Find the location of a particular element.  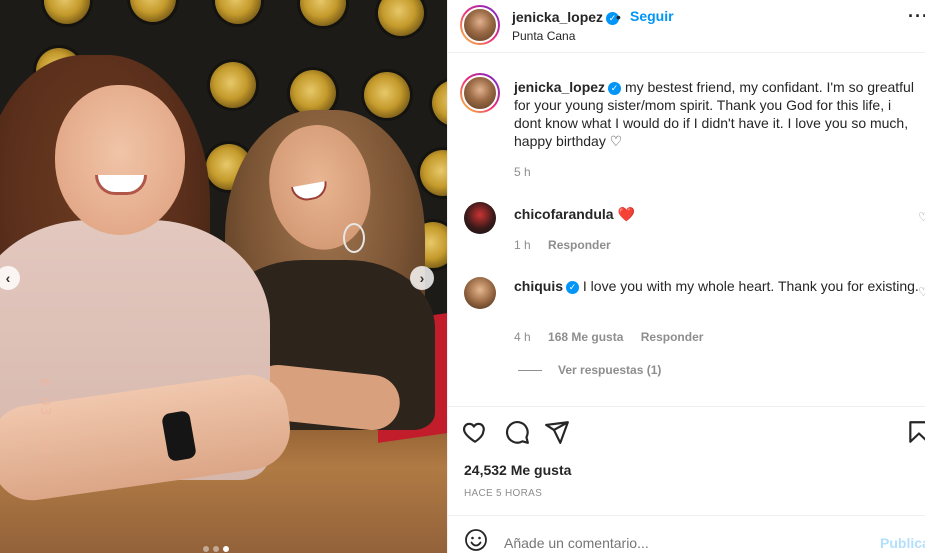

comment-username: chiquis is located at coordinates (538, 286).